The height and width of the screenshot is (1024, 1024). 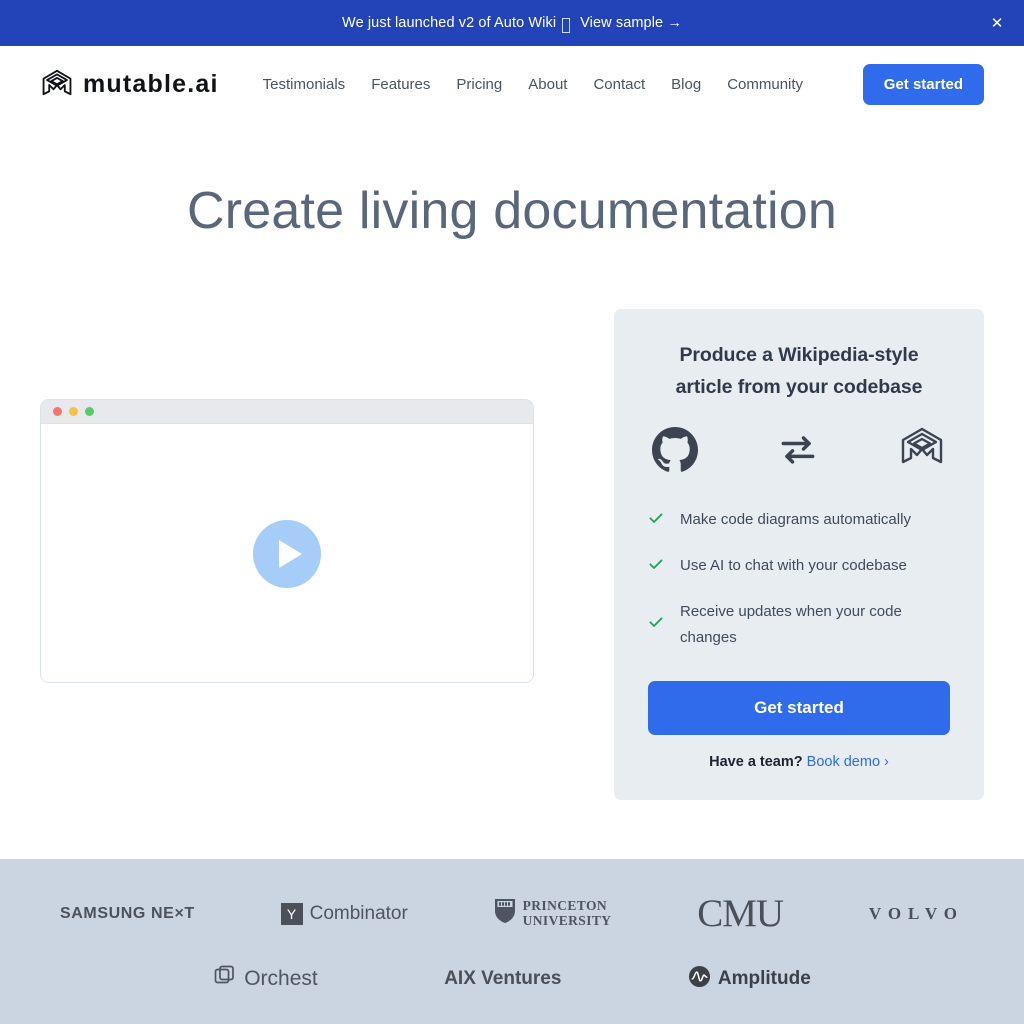 I want to click on mock-browser-titlebar, so click(x=287, y=412).